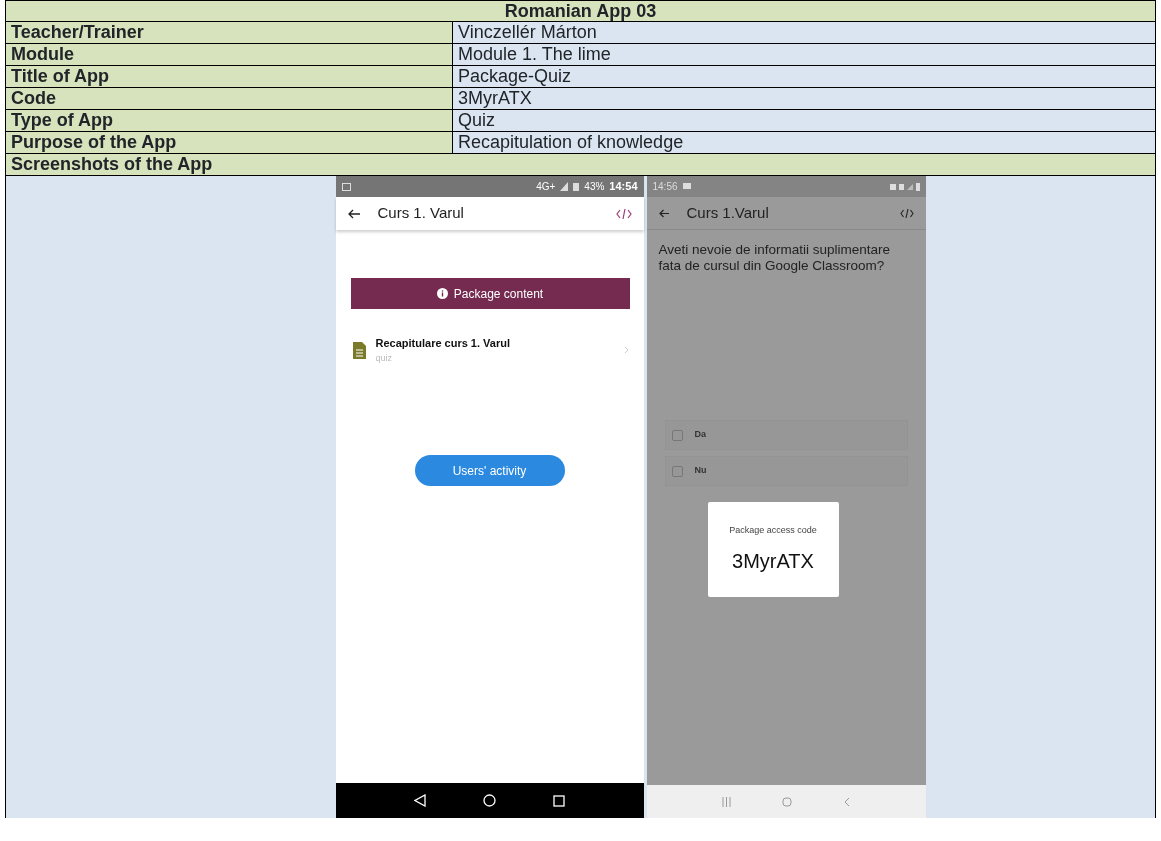 The image size is (1161, 841). What do you see at coordinates (786, 435) in the screenshot?
I see `answer-option: Da` at bounding box center [786, 435].